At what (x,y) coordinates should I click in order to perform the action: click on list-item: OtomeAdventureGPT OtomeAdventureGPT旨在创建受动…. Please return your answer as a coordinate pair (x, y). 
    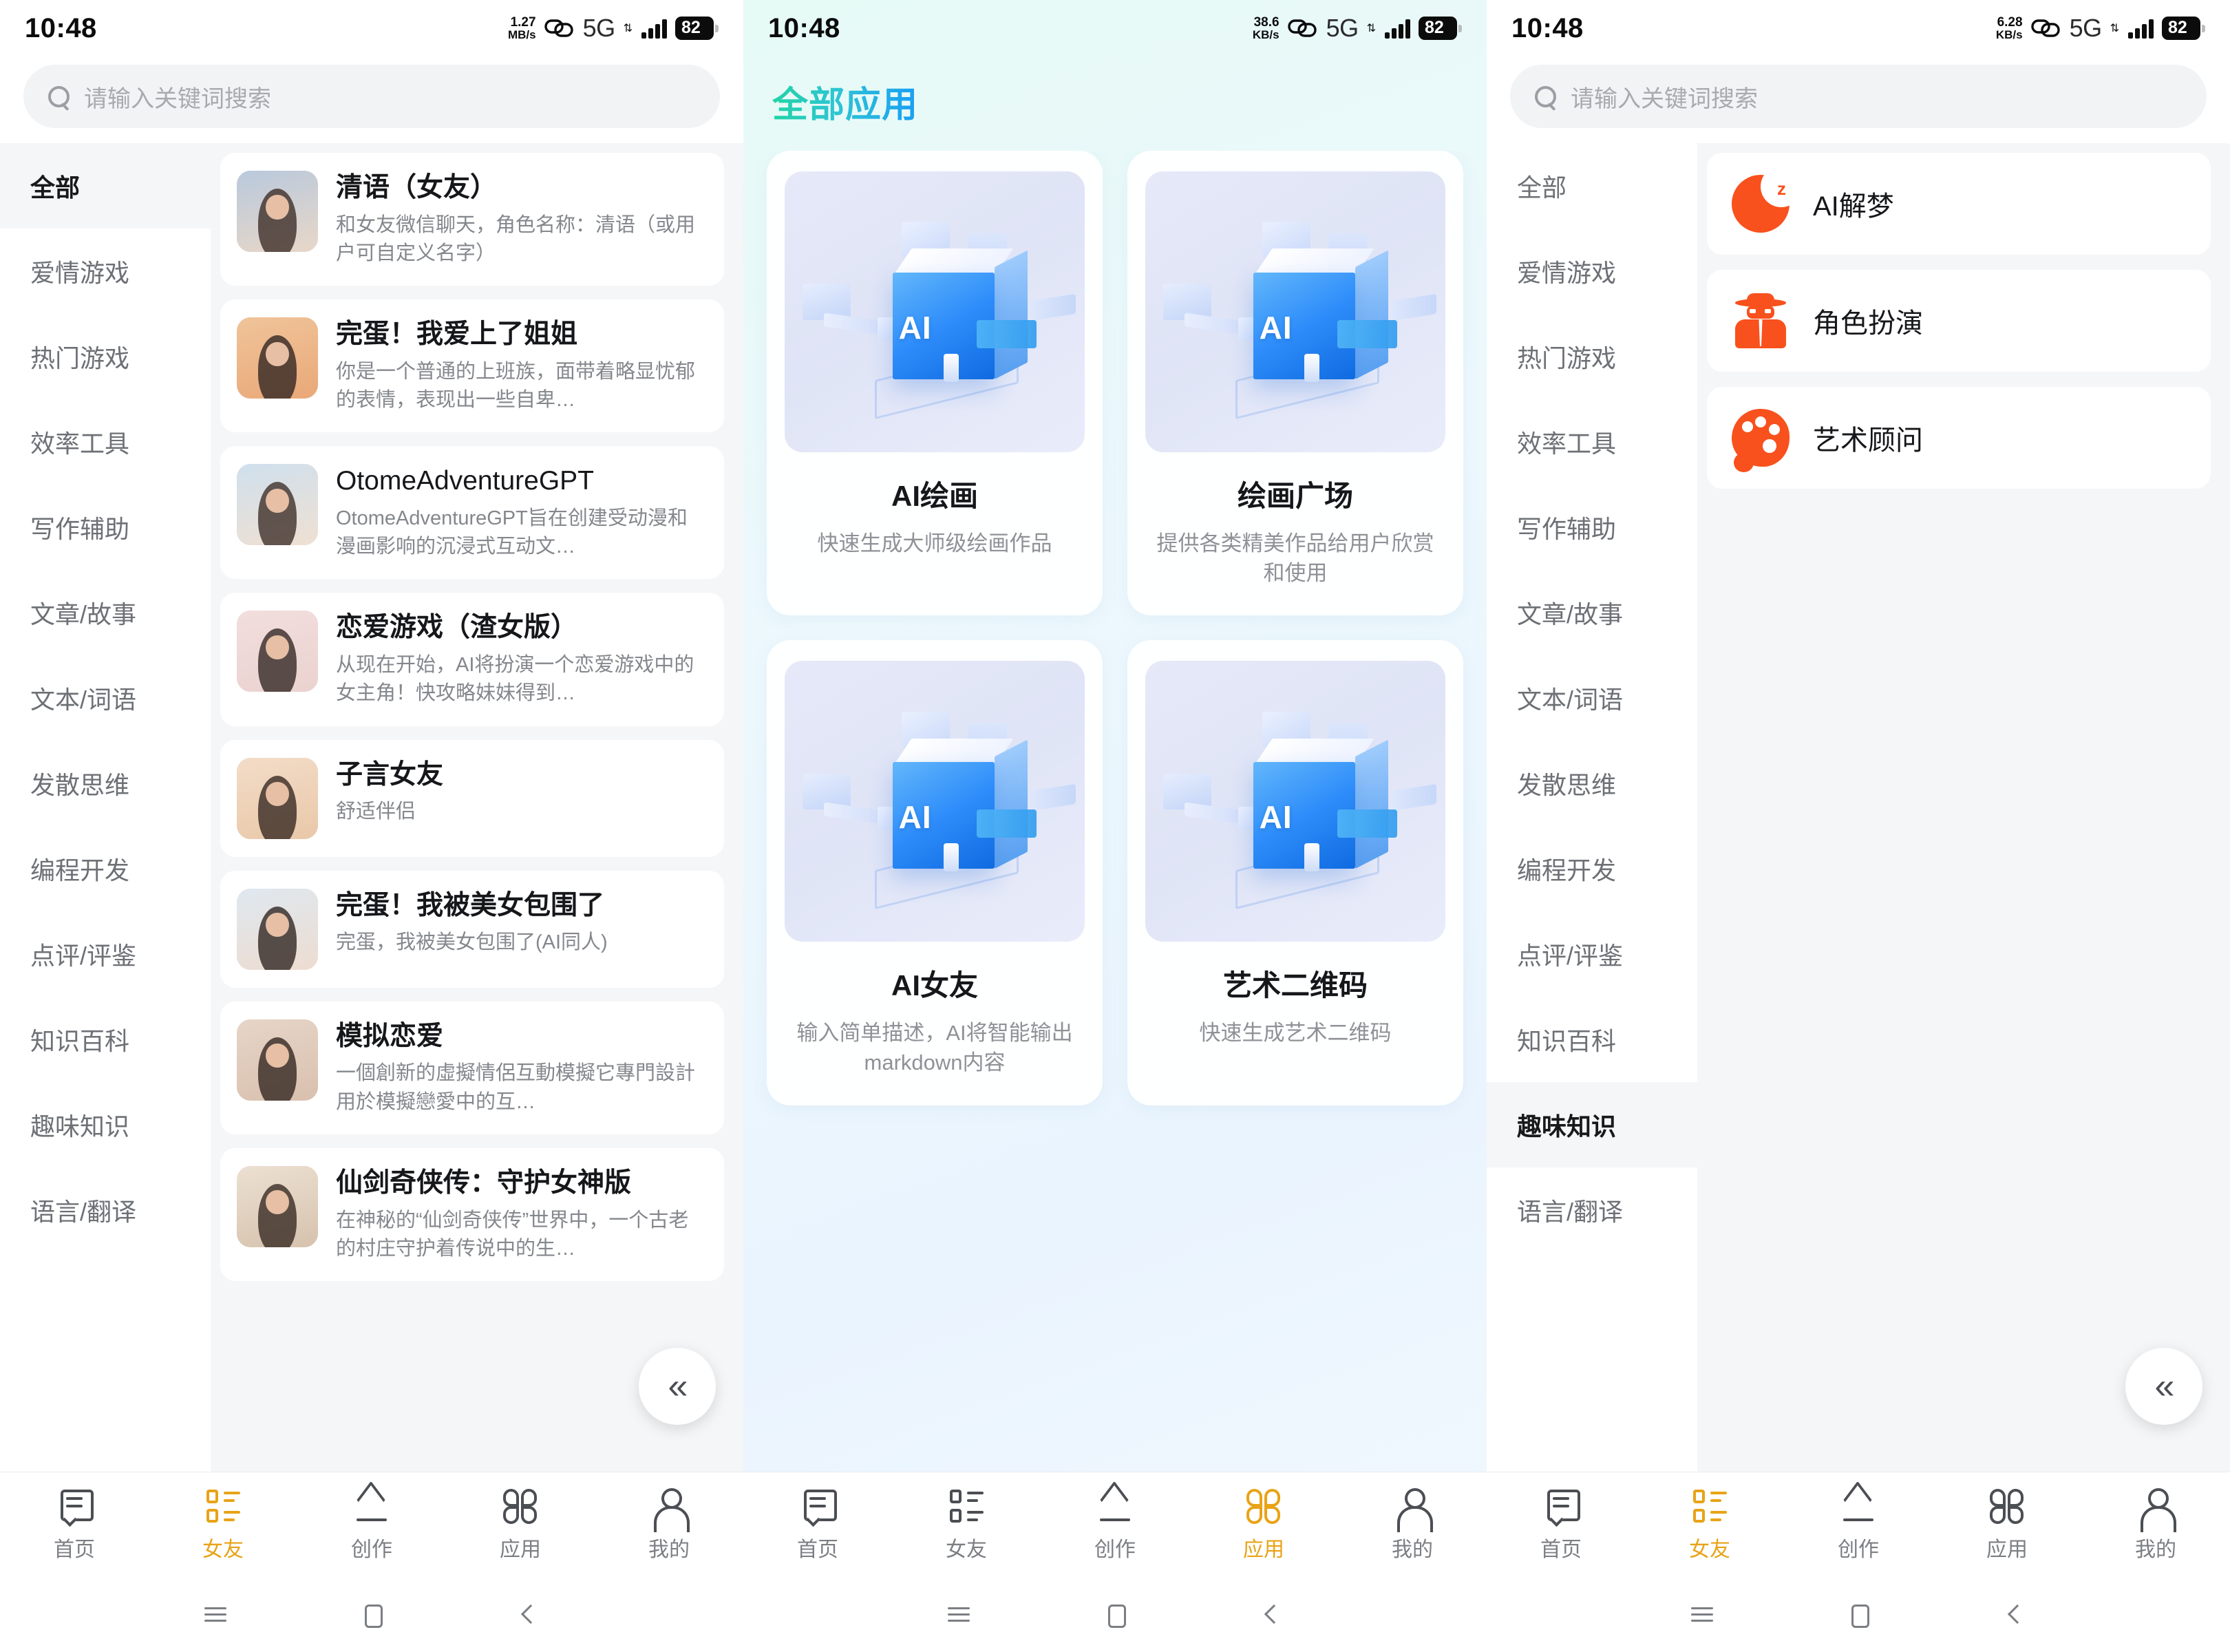
    Looking at the image, I should click on (472, 513).